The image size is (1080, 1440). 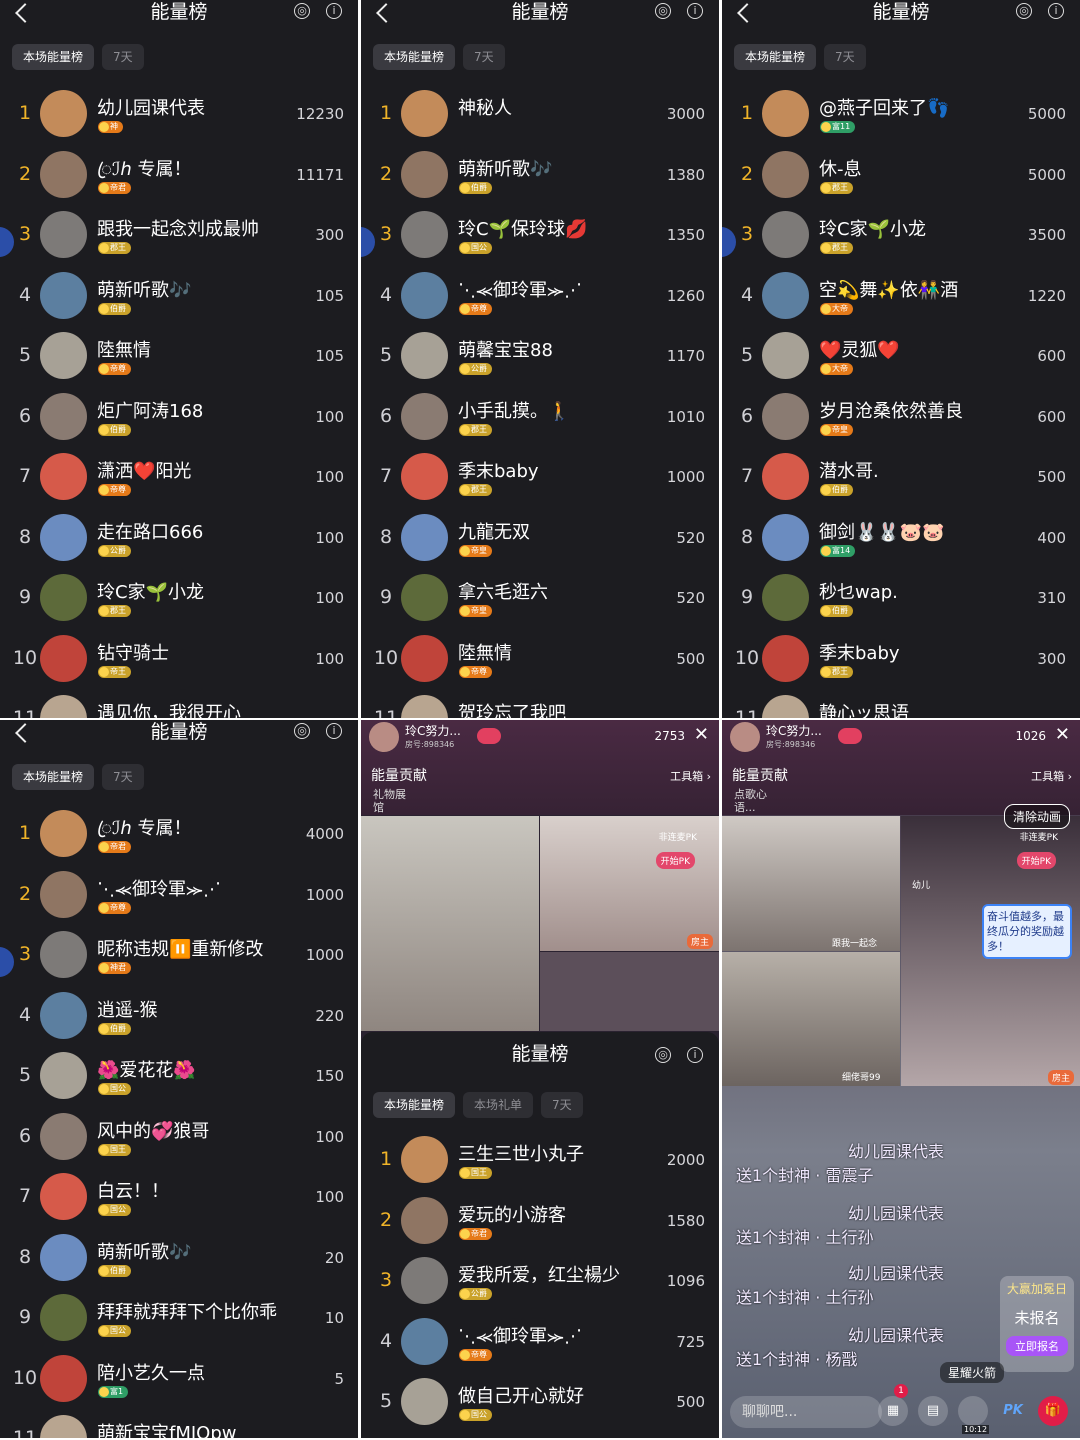 I want to click on rocket-label: 星耀火箭, so click(x=972, y=1372).